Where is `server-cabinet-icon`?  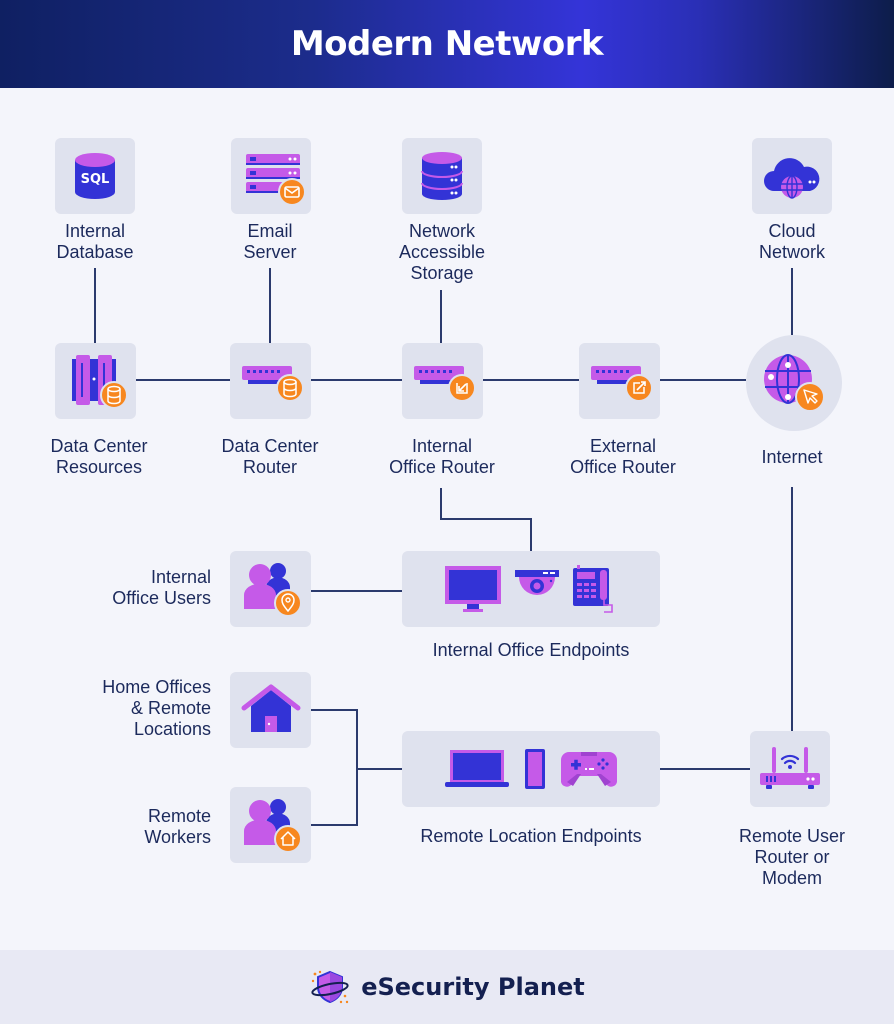 server-cabinet-icon is located at coordinates (99, 382).